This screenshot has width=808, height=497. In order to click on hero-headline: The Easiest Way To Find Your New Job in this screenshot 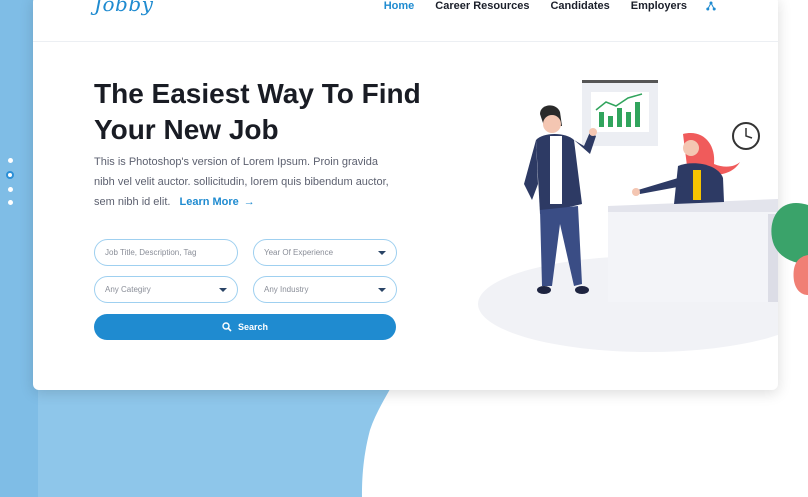, I will do `click(259, 112)`.